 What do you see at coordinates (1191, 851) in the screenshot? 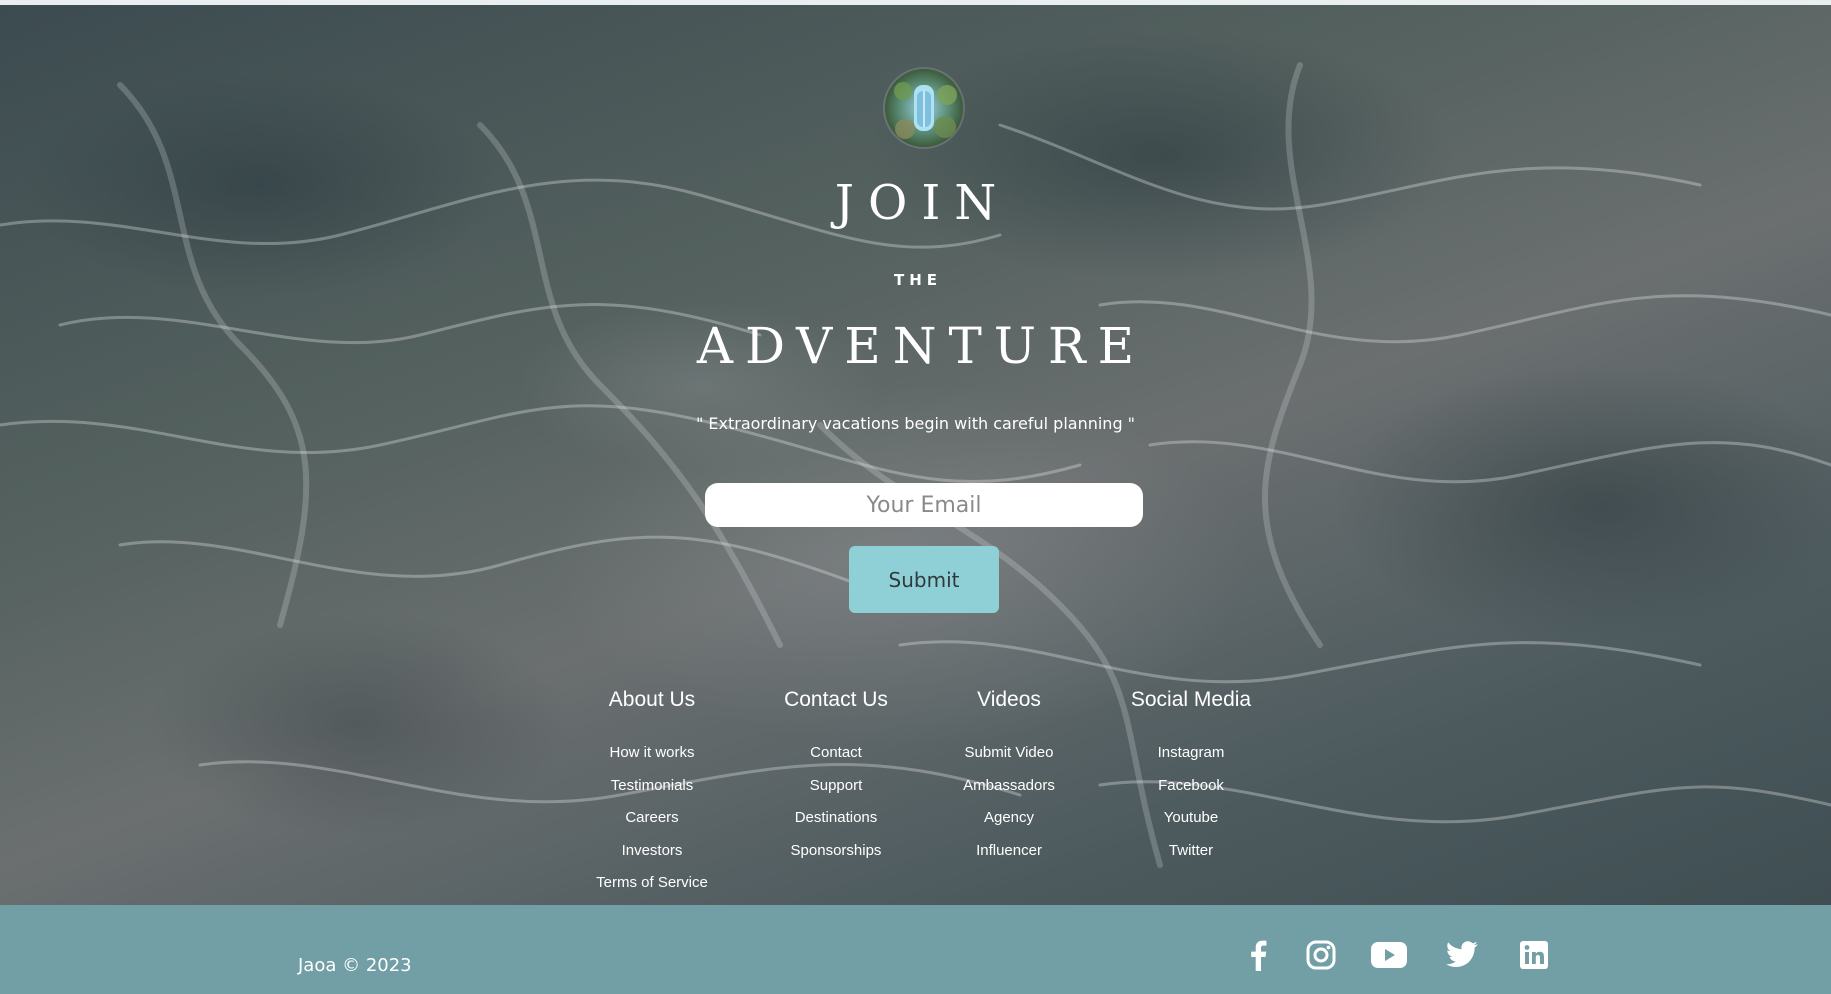
I see `footer-link-twitter: Twitter` at bounding box center [1191, 851].